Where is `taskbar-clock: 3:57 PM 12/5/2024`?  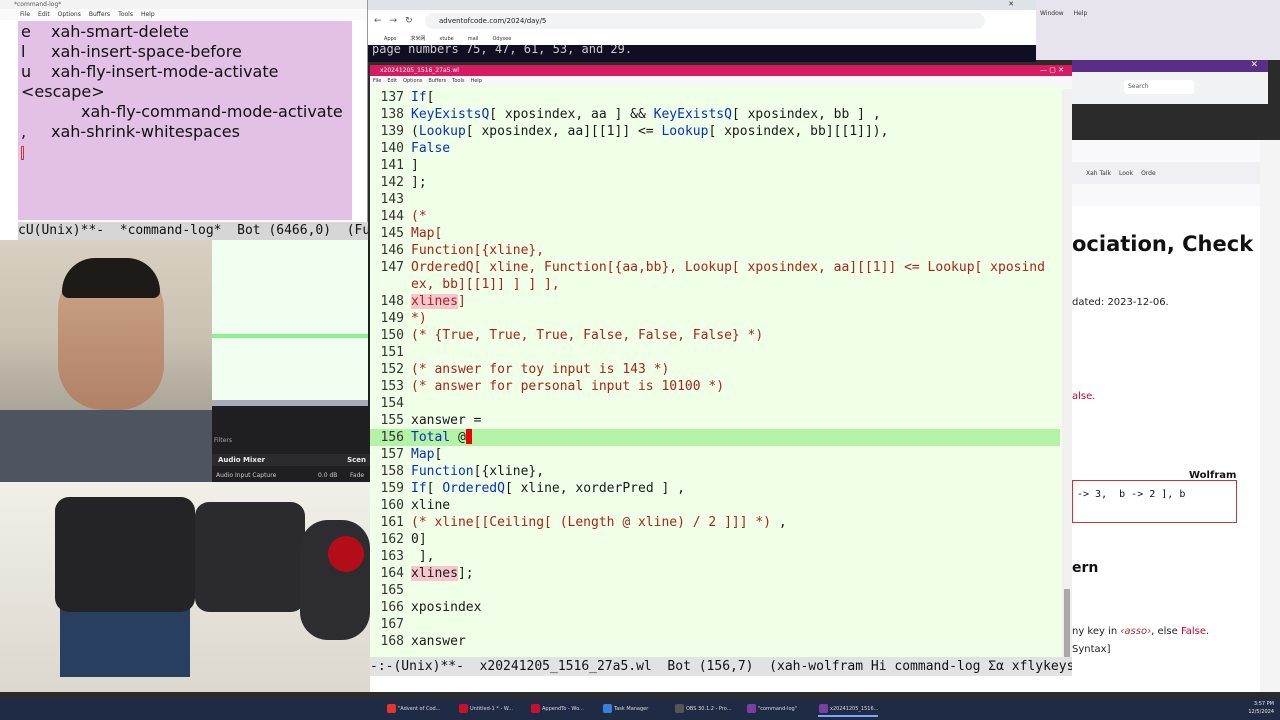 taskbar-clock: 3:57 PM 12/5/2024 is located at coordinates (1261, 708).